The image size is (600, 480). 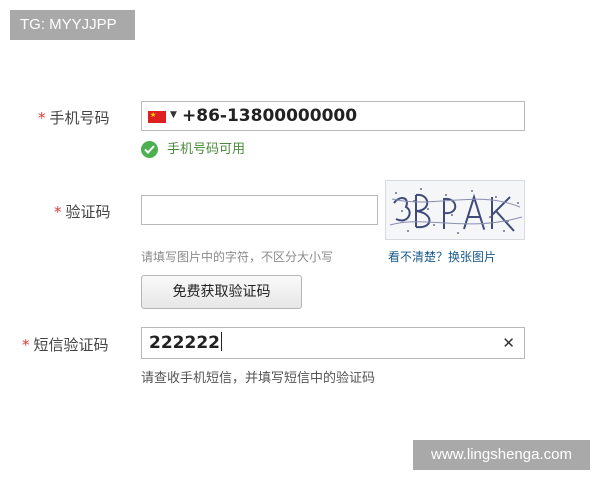 What do you see at coordinates (501, 455) in the screenshot?
I see `watermark-bottom-right: www.lingshenga.com` at bounding box center [501, 455].